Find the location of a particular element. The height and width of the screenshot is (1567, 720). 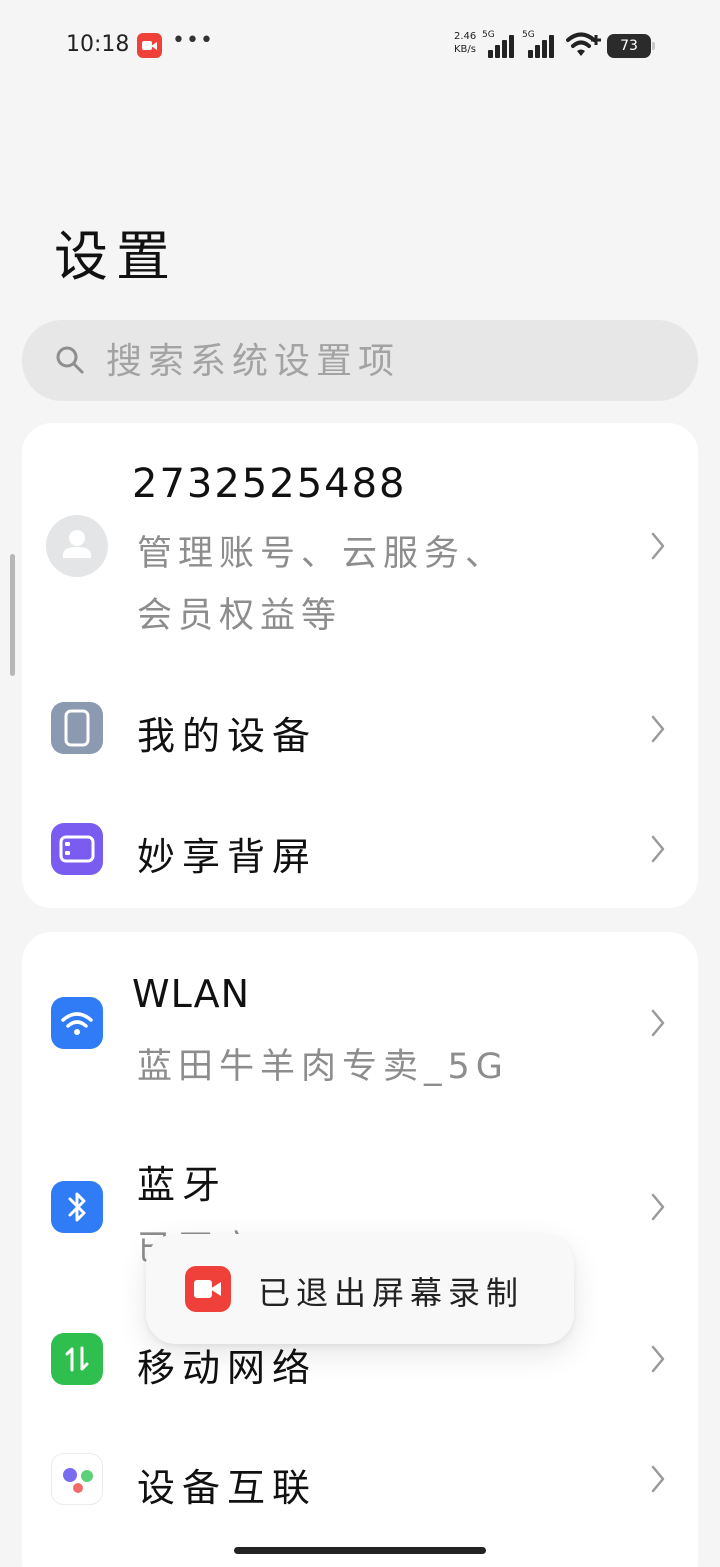

mobile-network-label: 移动网络 is located at coordinates (227, 1368).